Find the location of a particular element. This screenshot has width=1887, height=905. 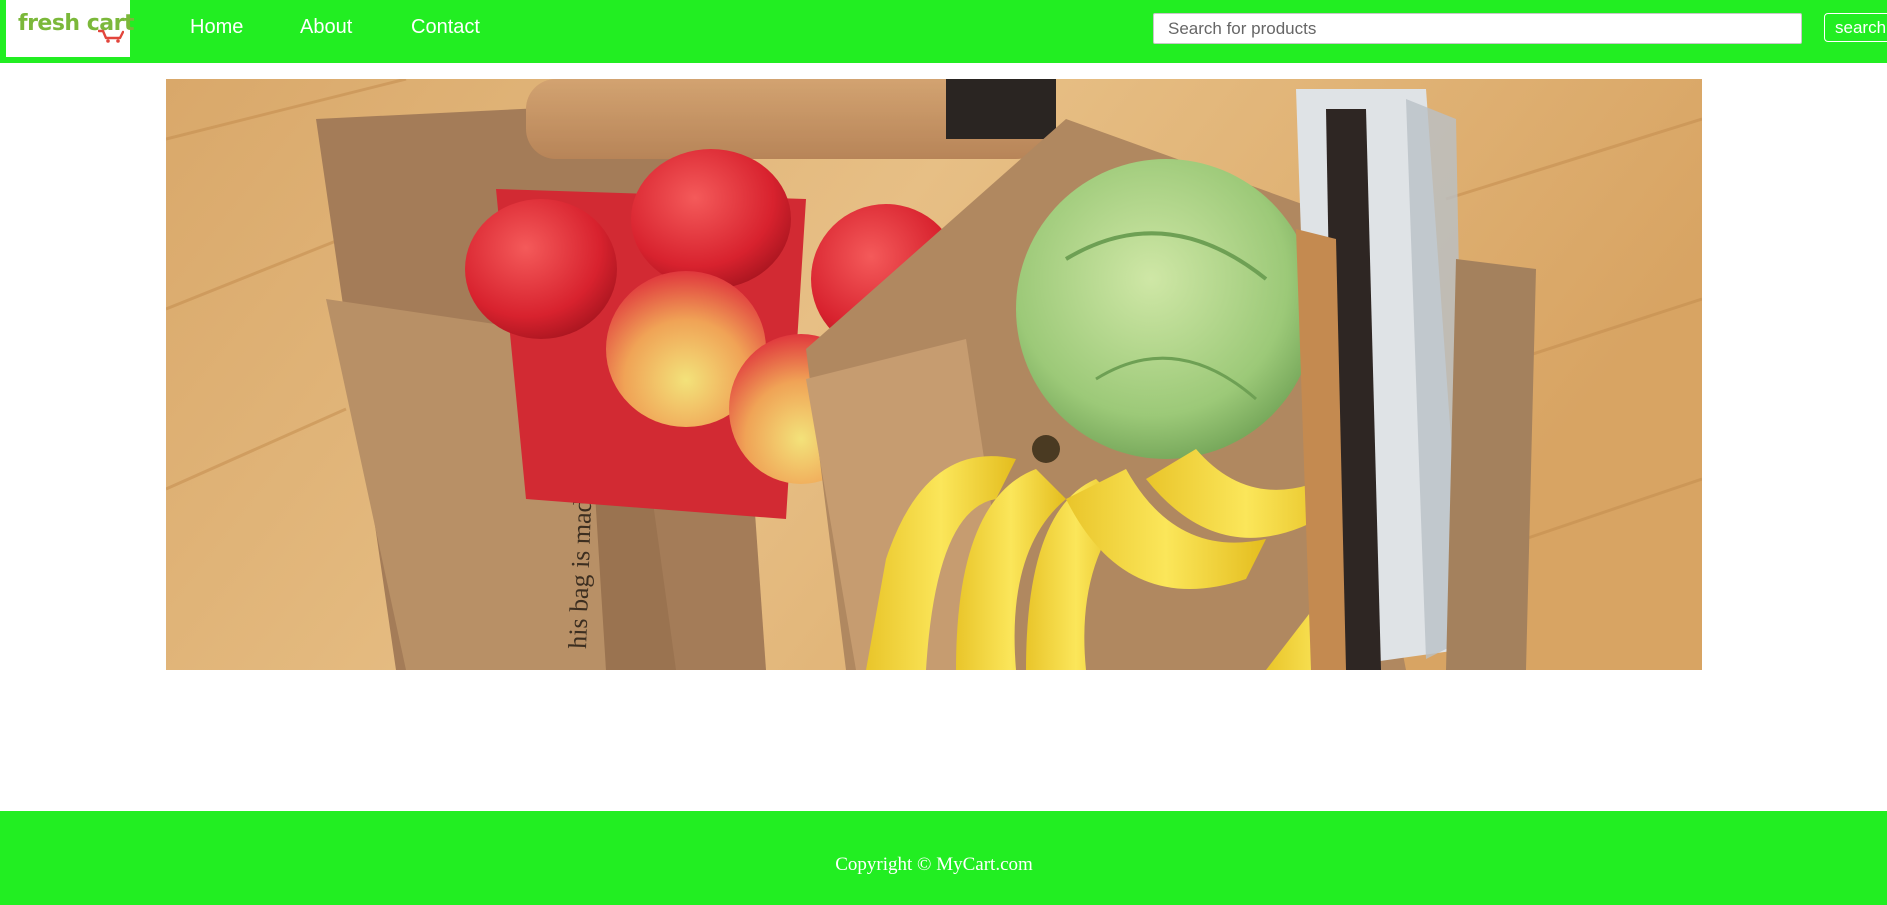

logo: fresh cart is located at coordinates (70, 28).